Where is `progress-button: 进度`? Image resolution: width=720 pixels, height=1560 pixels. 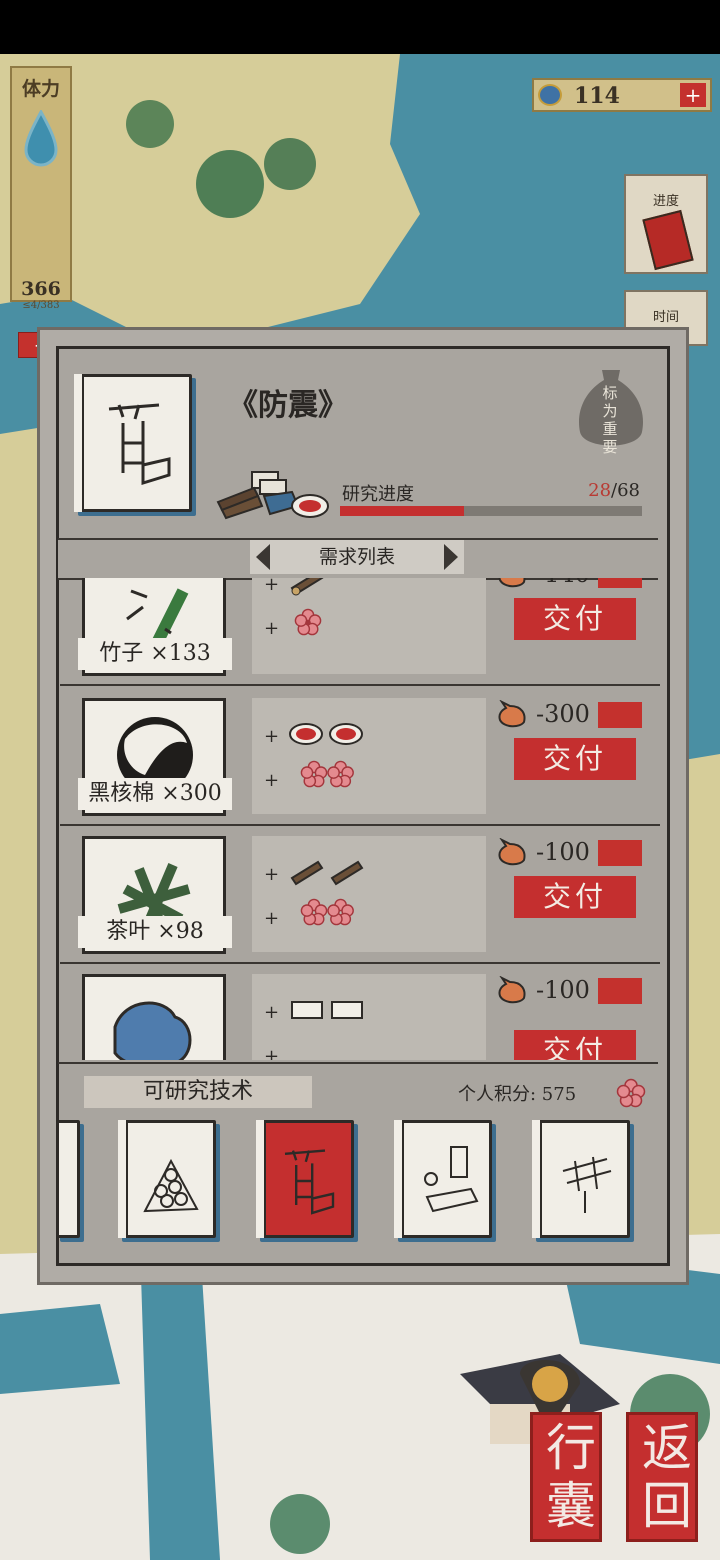
progress-button: 进度 is located at coordinates (666, 224).